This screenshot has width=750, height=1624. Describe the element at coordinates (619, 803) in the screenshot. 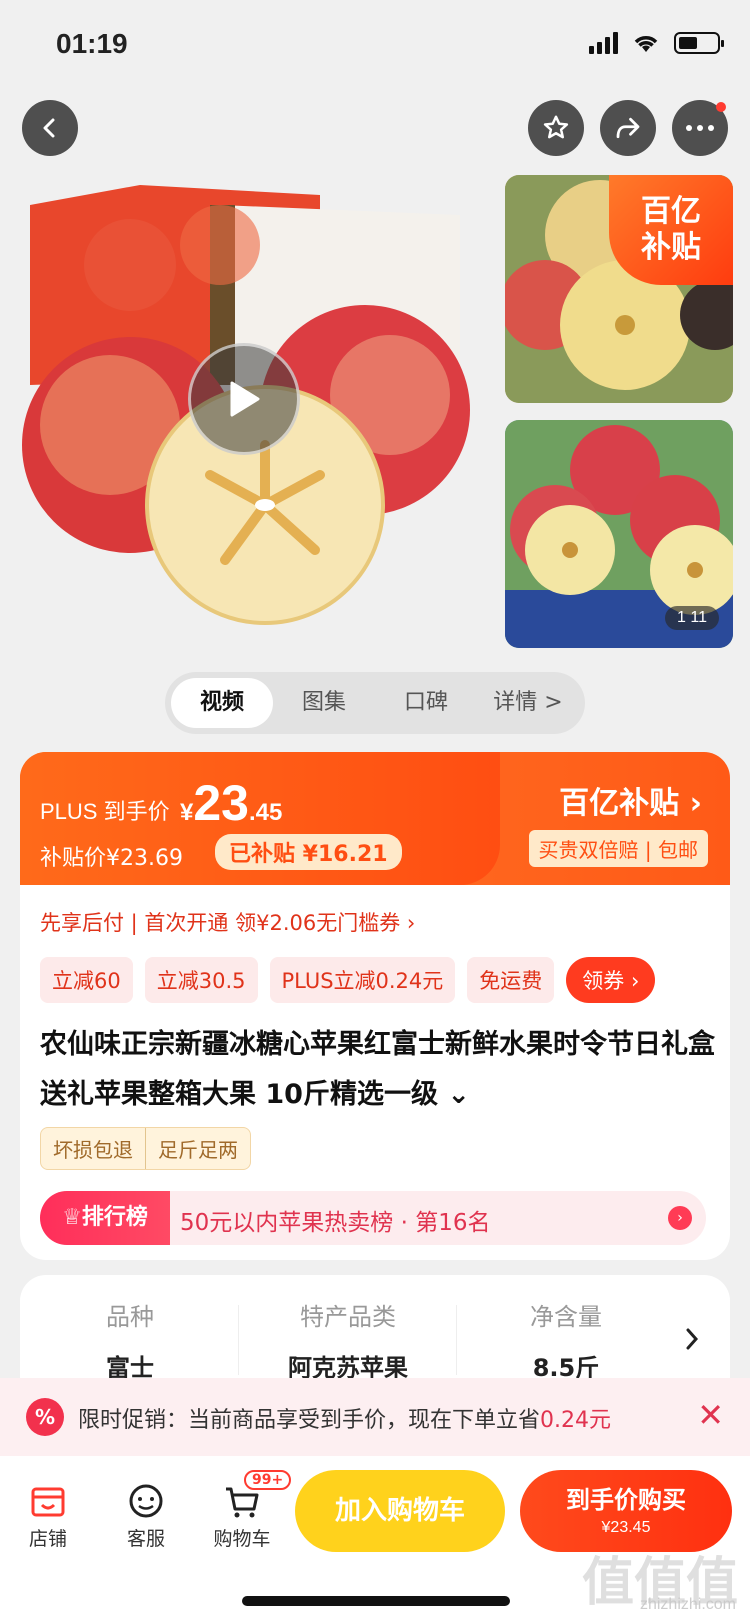

I see `subsidy-logo-text: 百亿补贴` at that location.